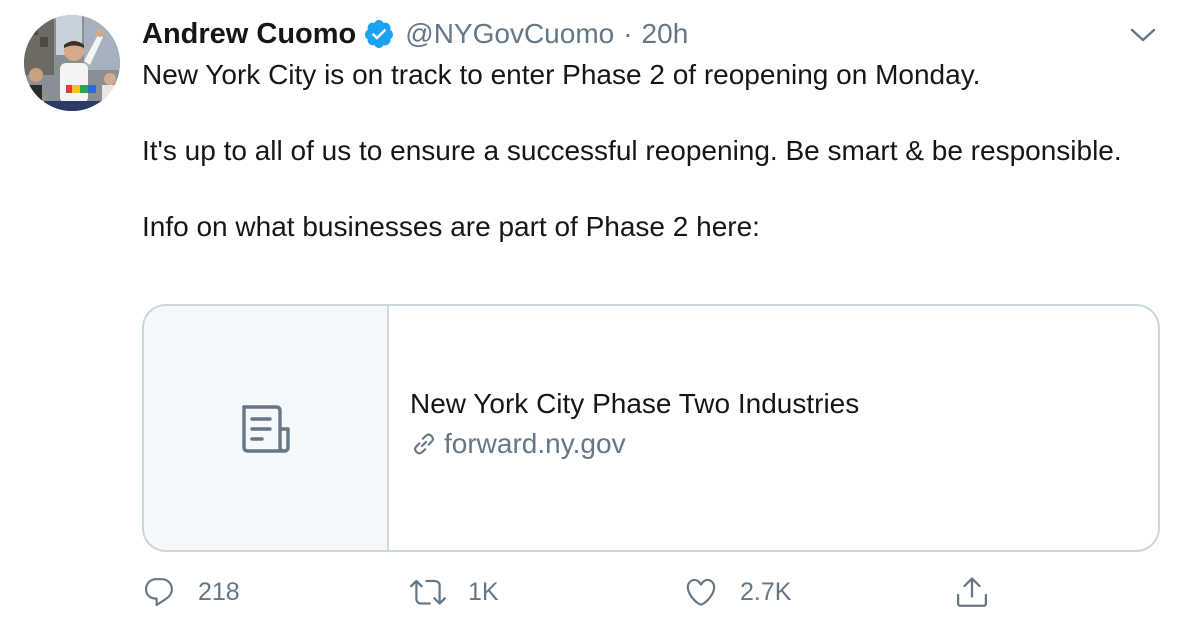 The height and width of the screenshot is (625, 1184). I want to click on tweet-header: Andrew Cuomo @NYGovCuomo · 20h, so click(415, 34).